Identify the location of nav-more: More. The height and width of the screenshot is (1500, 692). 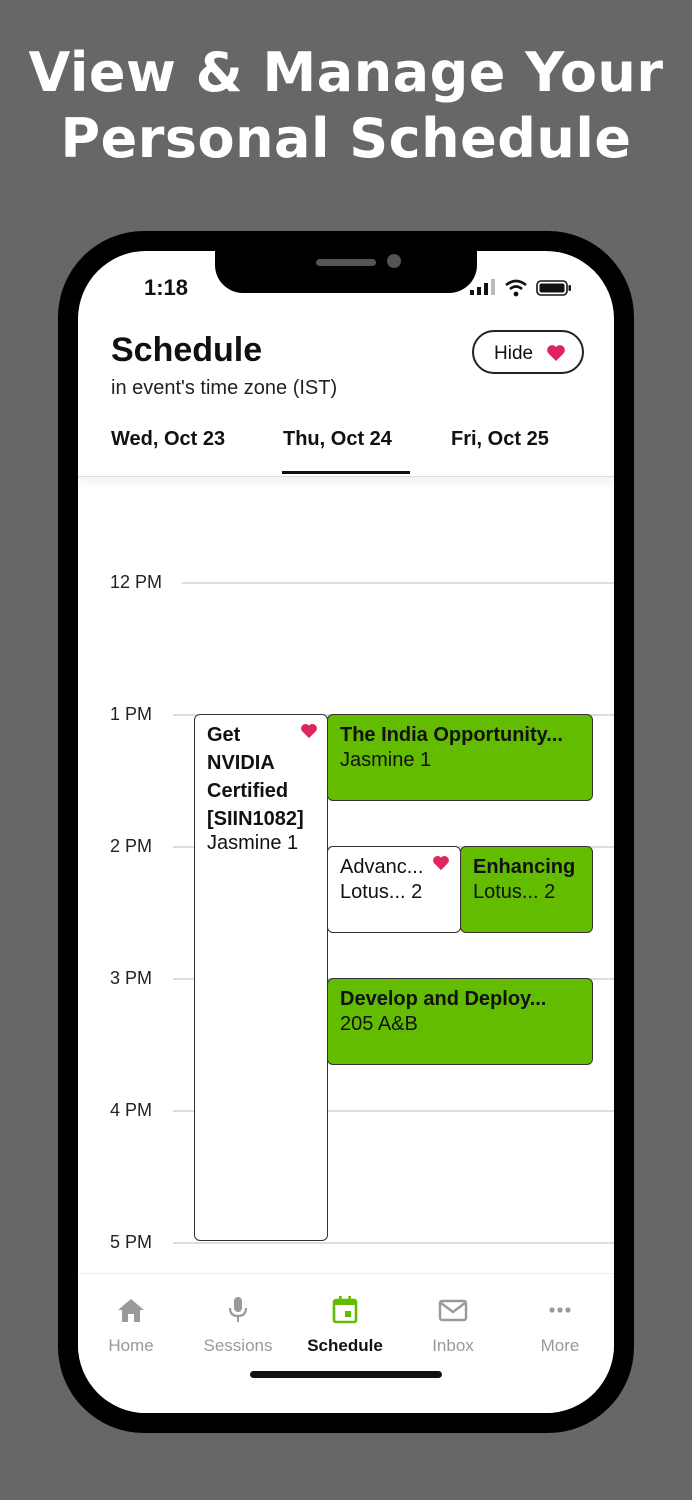
(560, 1326).